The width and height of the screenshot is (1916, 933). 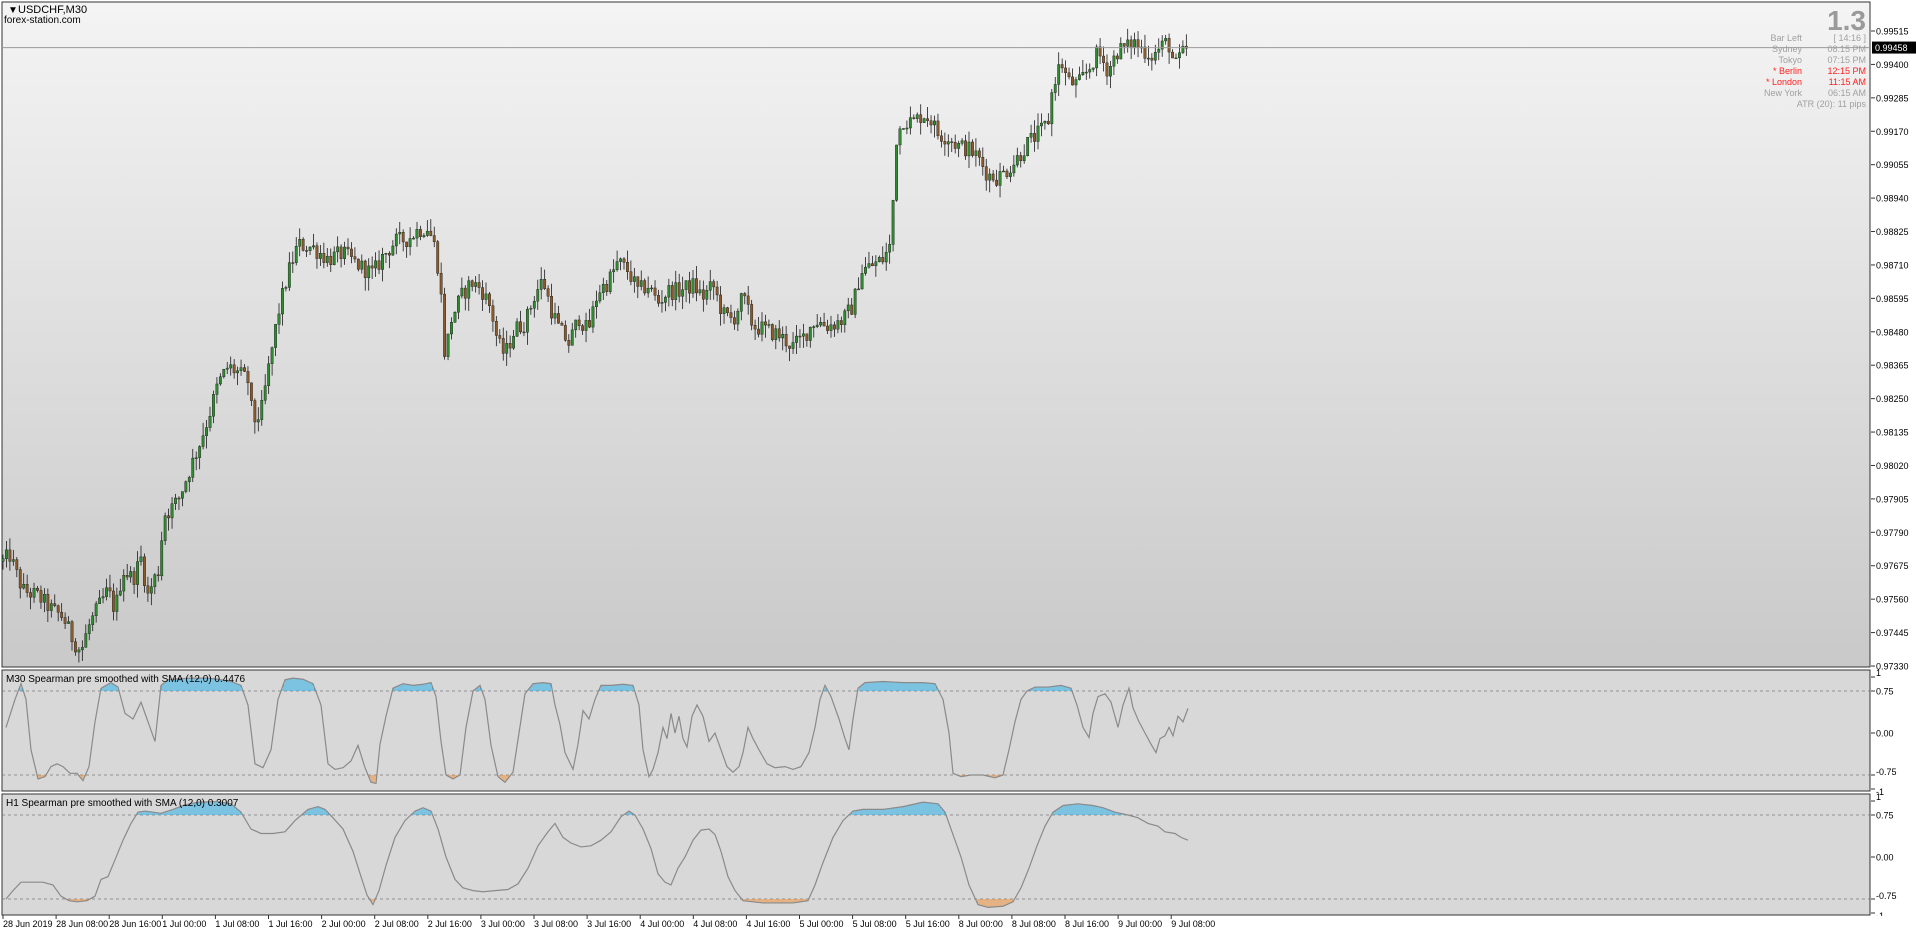 What do you see at coordinates (1892, 299) in the screenshot?
I see `price-label: 0.98595` at bounding box center [1892, 299].